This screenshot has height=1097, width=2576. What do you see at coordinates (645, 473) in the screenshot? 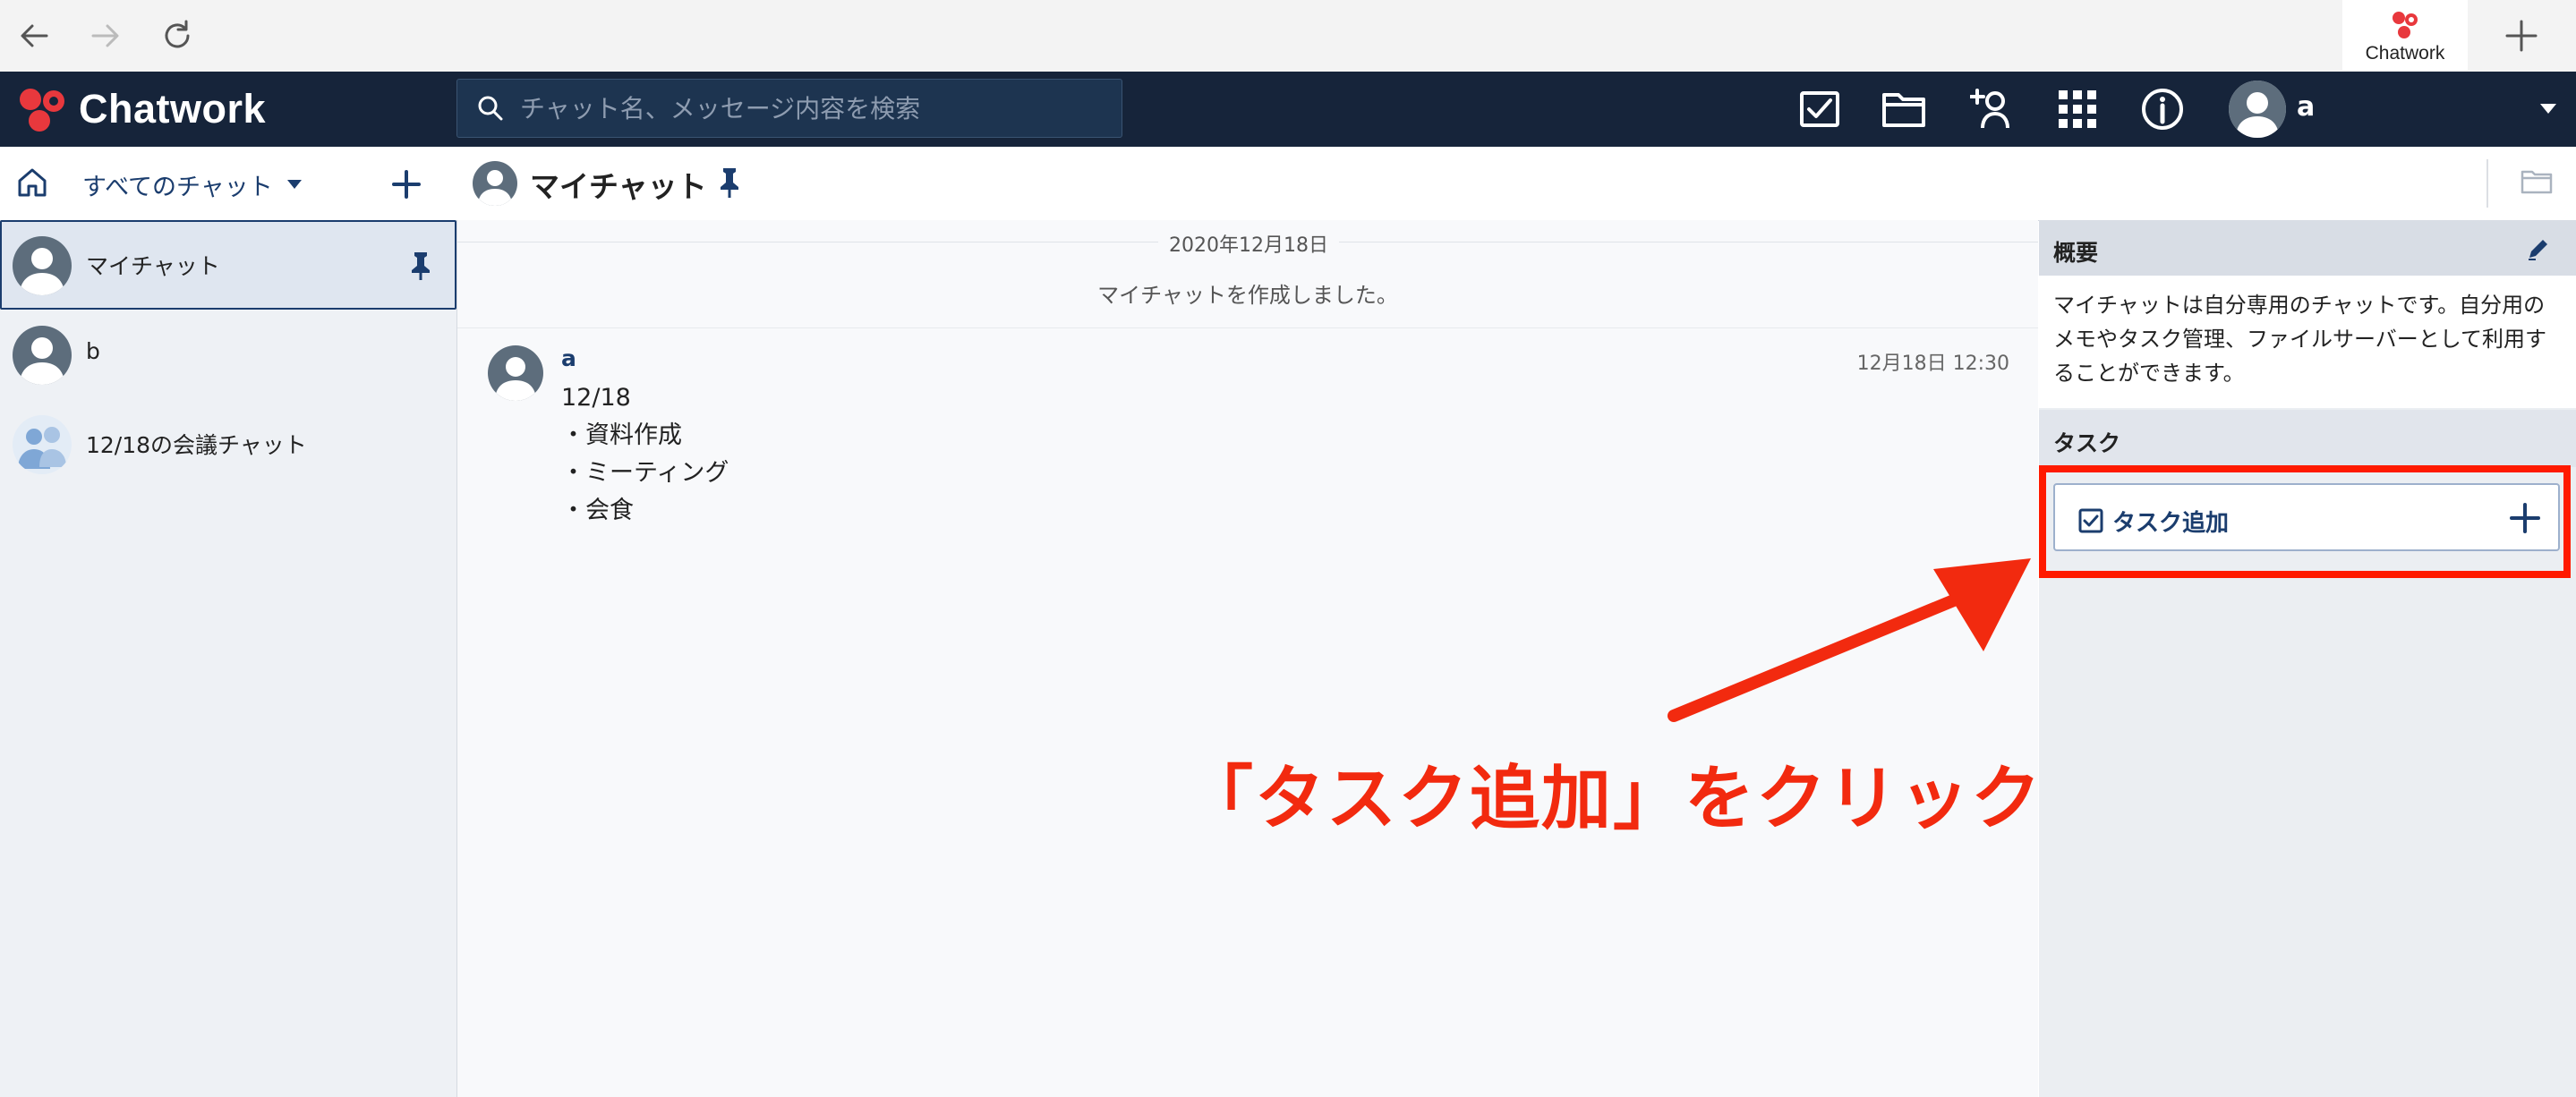
I see `message-line: ・ミーティング` at bounding box center [645, 473].